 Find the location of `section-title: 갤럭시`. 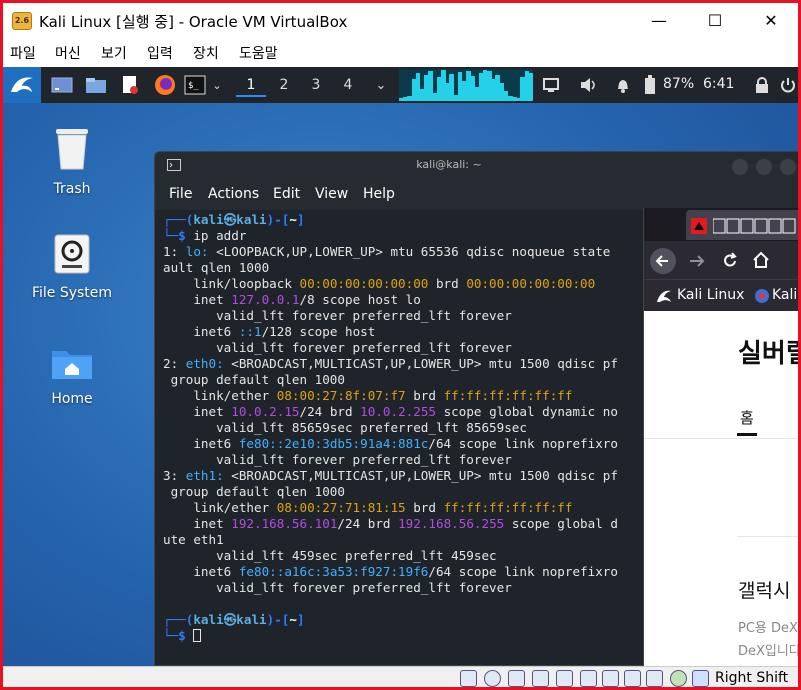

section-title: 갤럭시 is located at coordinates (764, 591).